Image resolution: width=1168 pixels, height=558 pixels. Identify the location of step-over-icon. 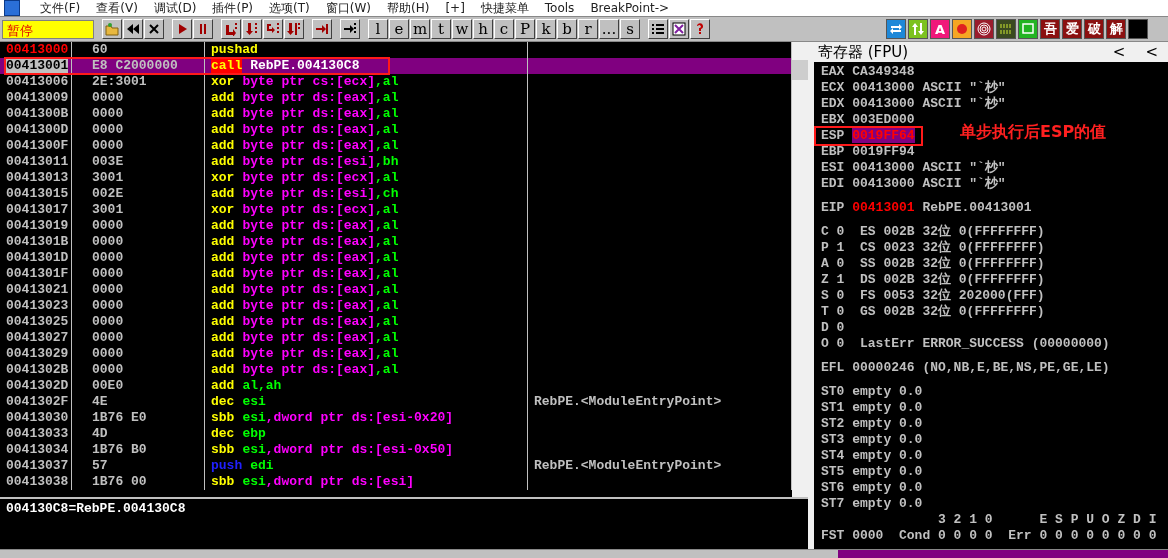
(252, 29).